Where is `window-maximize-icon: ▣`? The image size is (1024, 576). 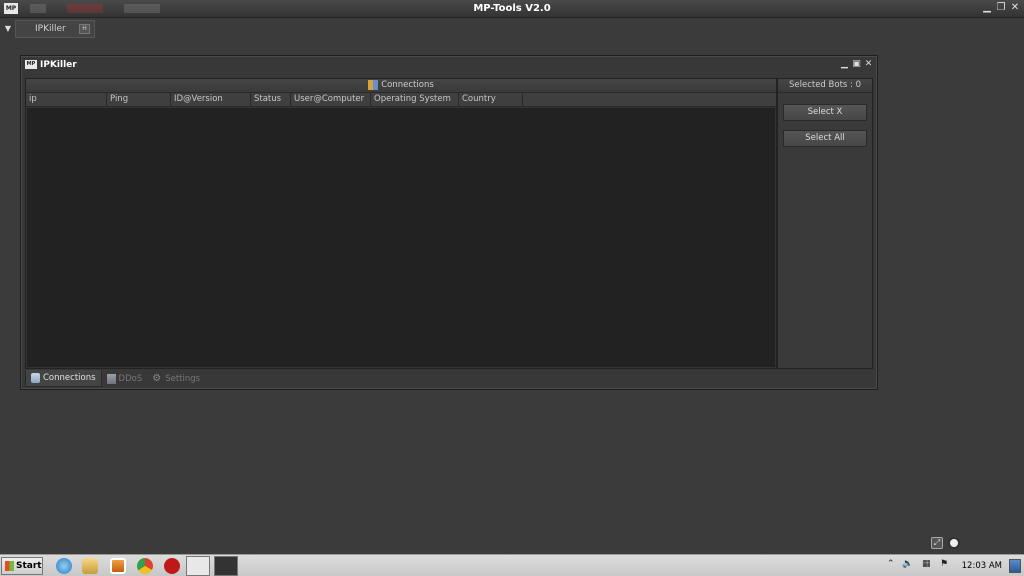
window-maximize-icon: ▣ is located at coordinates (856, 64).